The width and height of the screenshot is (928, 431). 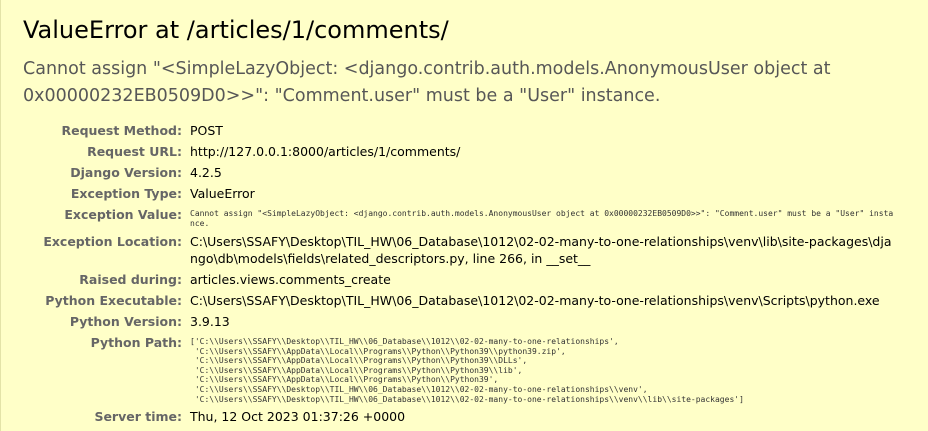 What do you see at coordinates (112, 241) in the screenshot?
I see `meta-label: Exception Location:` at bounding box center [112, 241].